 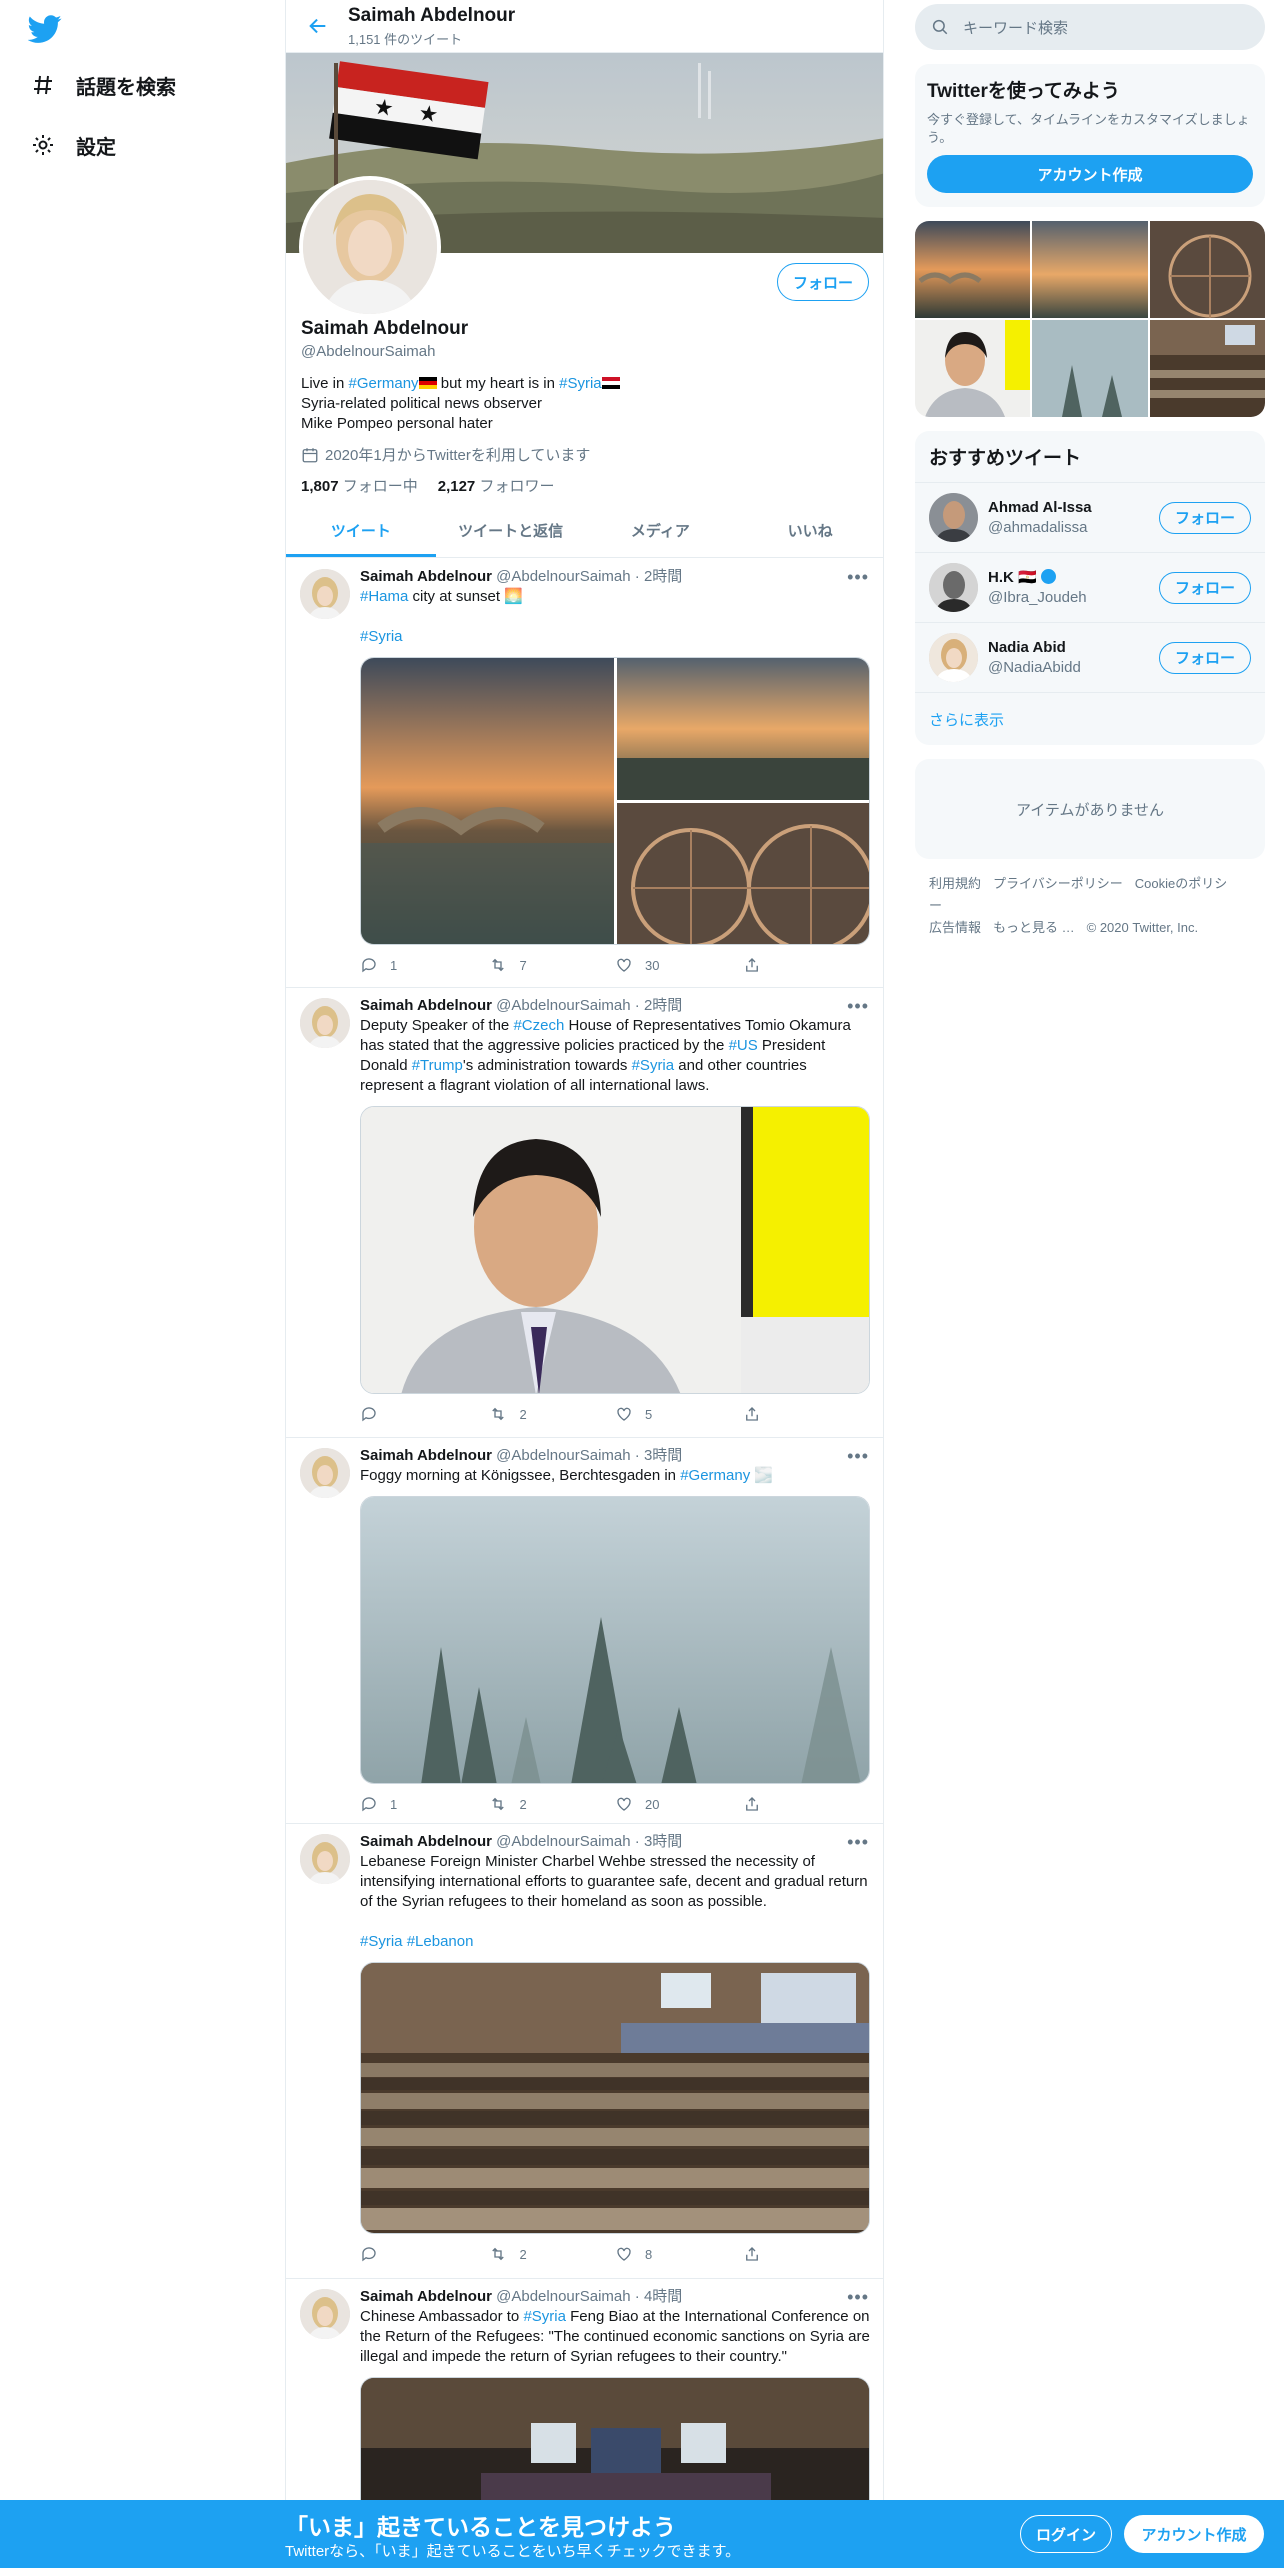 What do you see at coordinates (955, 927) in the screenshot?
I see `footer-link: 広告情報` at bounding box center [955, 927].